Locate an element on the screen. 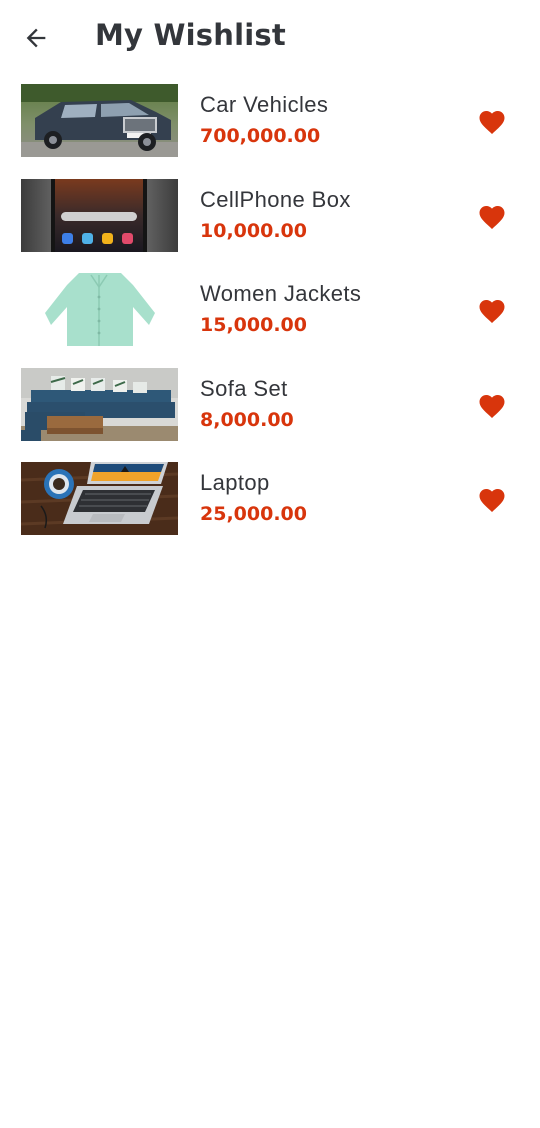 The image size is (540, 1128). item-name: Car Vehicles is located at coordinates (264, 104).